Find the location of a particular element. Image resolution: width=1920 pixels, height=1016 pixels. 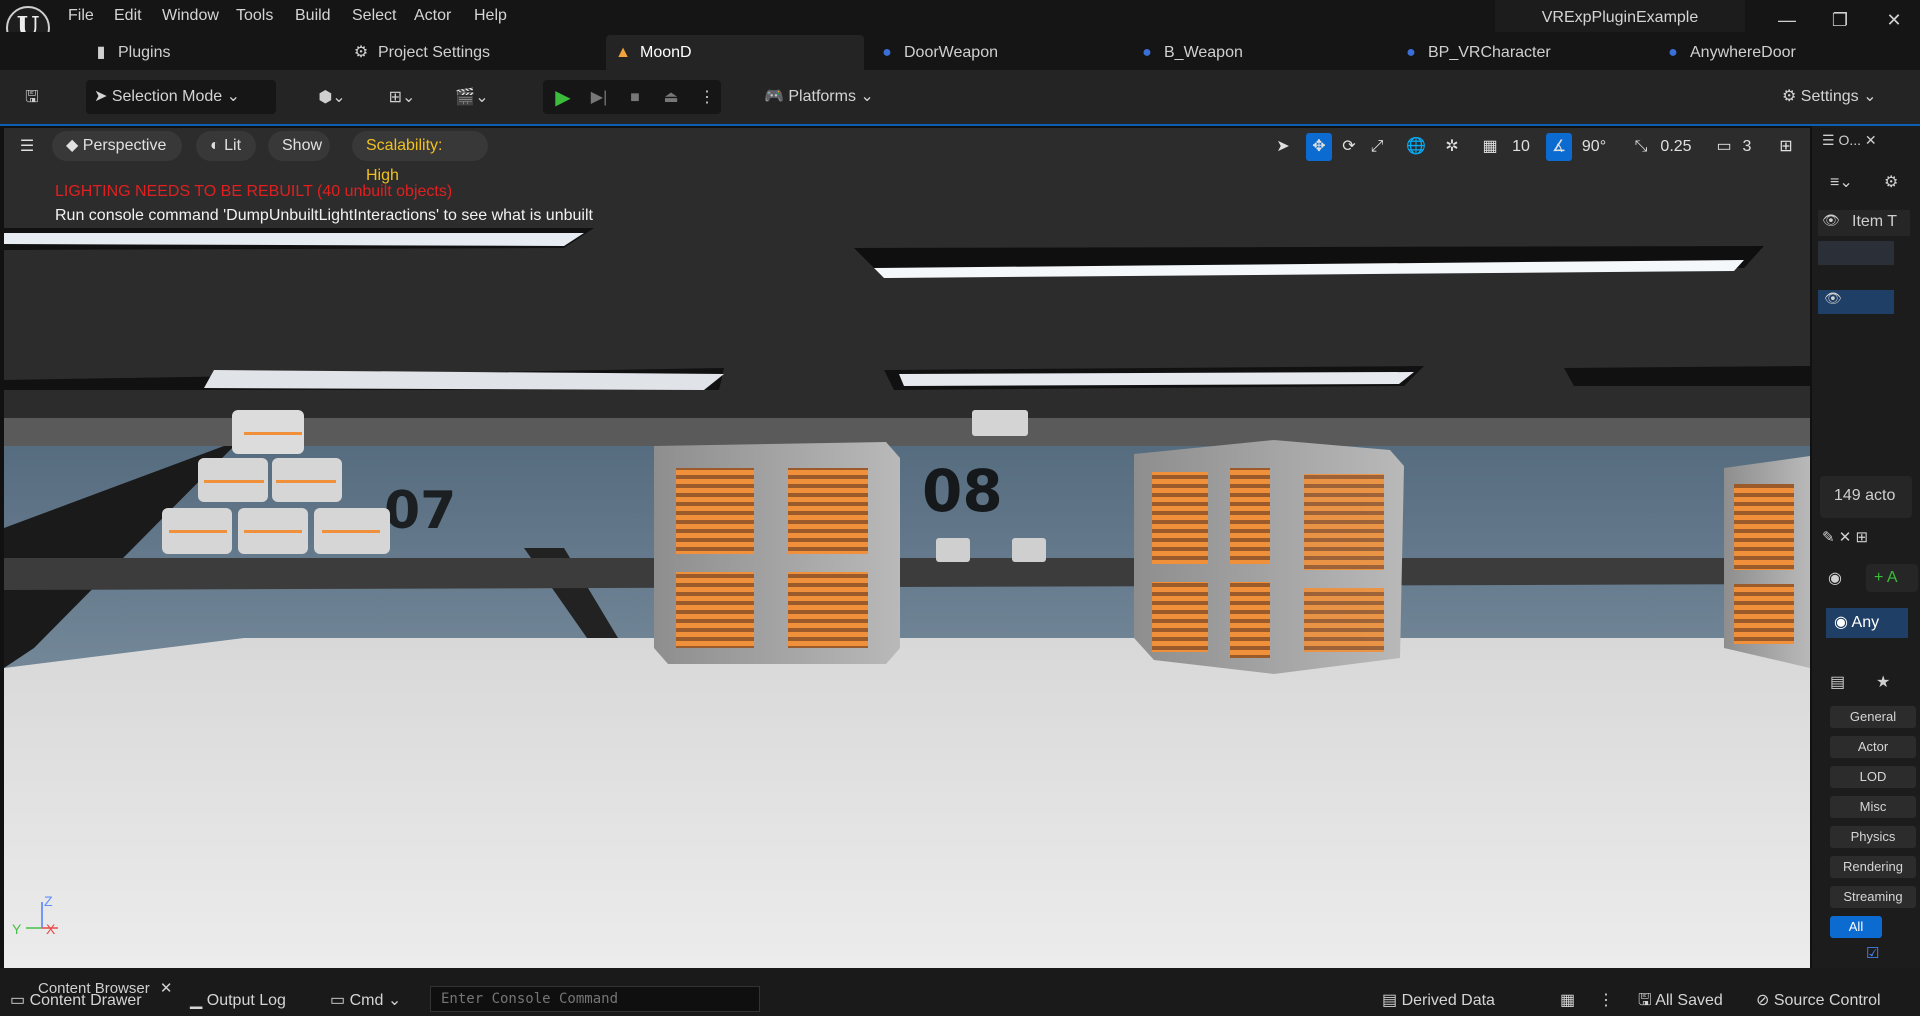

property-matrix-icon: ▤ is located at coordinates (1837, 682).